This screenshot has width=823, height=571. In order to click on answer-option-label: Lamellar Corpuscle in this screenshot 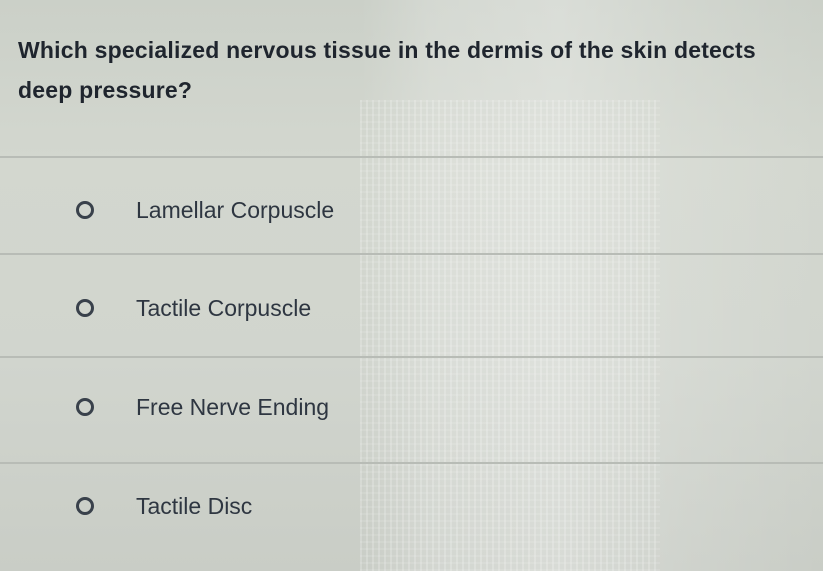, I will do `click(235, 209)`.